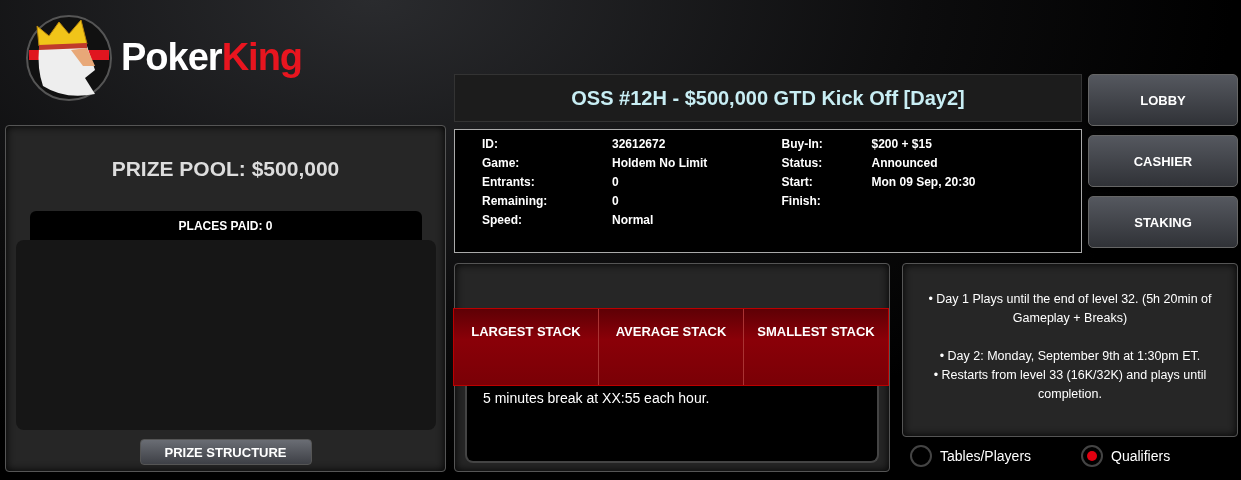 This screenshot has width=1241, height=480. What do you see at coordinates (633, 221) in the screenshot?
I see `detail-value: Normal` at bounding box center [633, 221].